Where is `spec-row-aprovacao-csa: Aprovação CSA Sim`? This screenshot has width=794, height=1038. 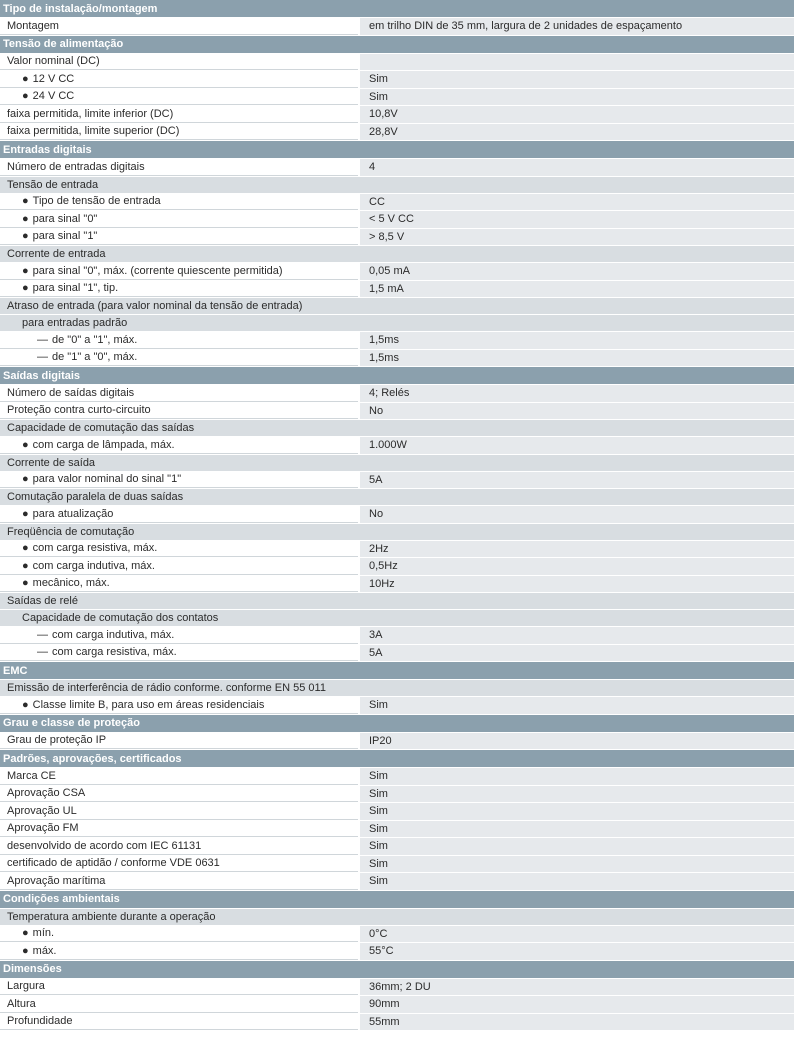 spec-row-aprovacao-csa: Aprovação CSA Sim is located at coordinates (397, 794).